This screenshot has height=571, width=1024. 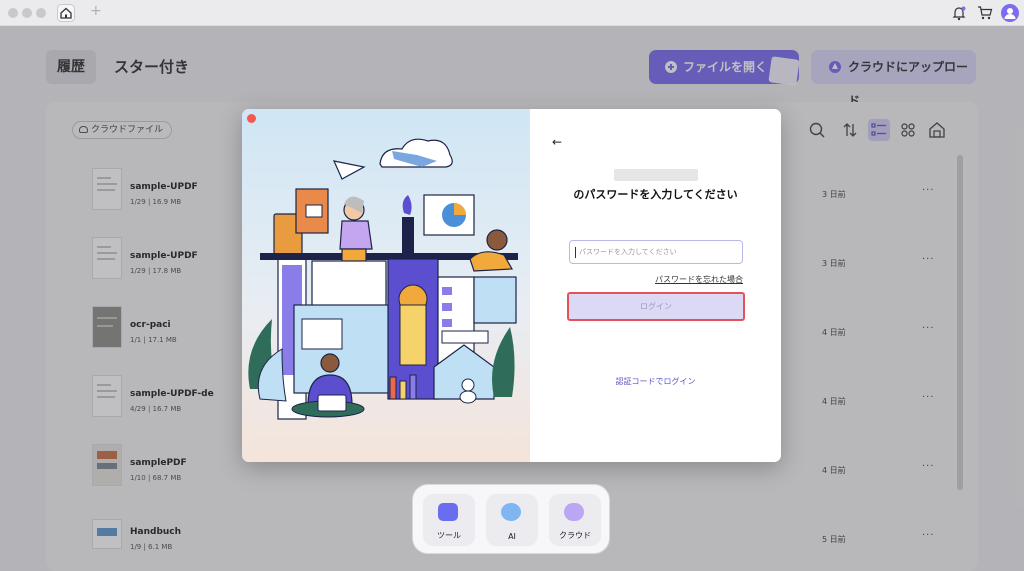 I want to click on dock-cloud-button: クラウド, so click(x=575, y=520).